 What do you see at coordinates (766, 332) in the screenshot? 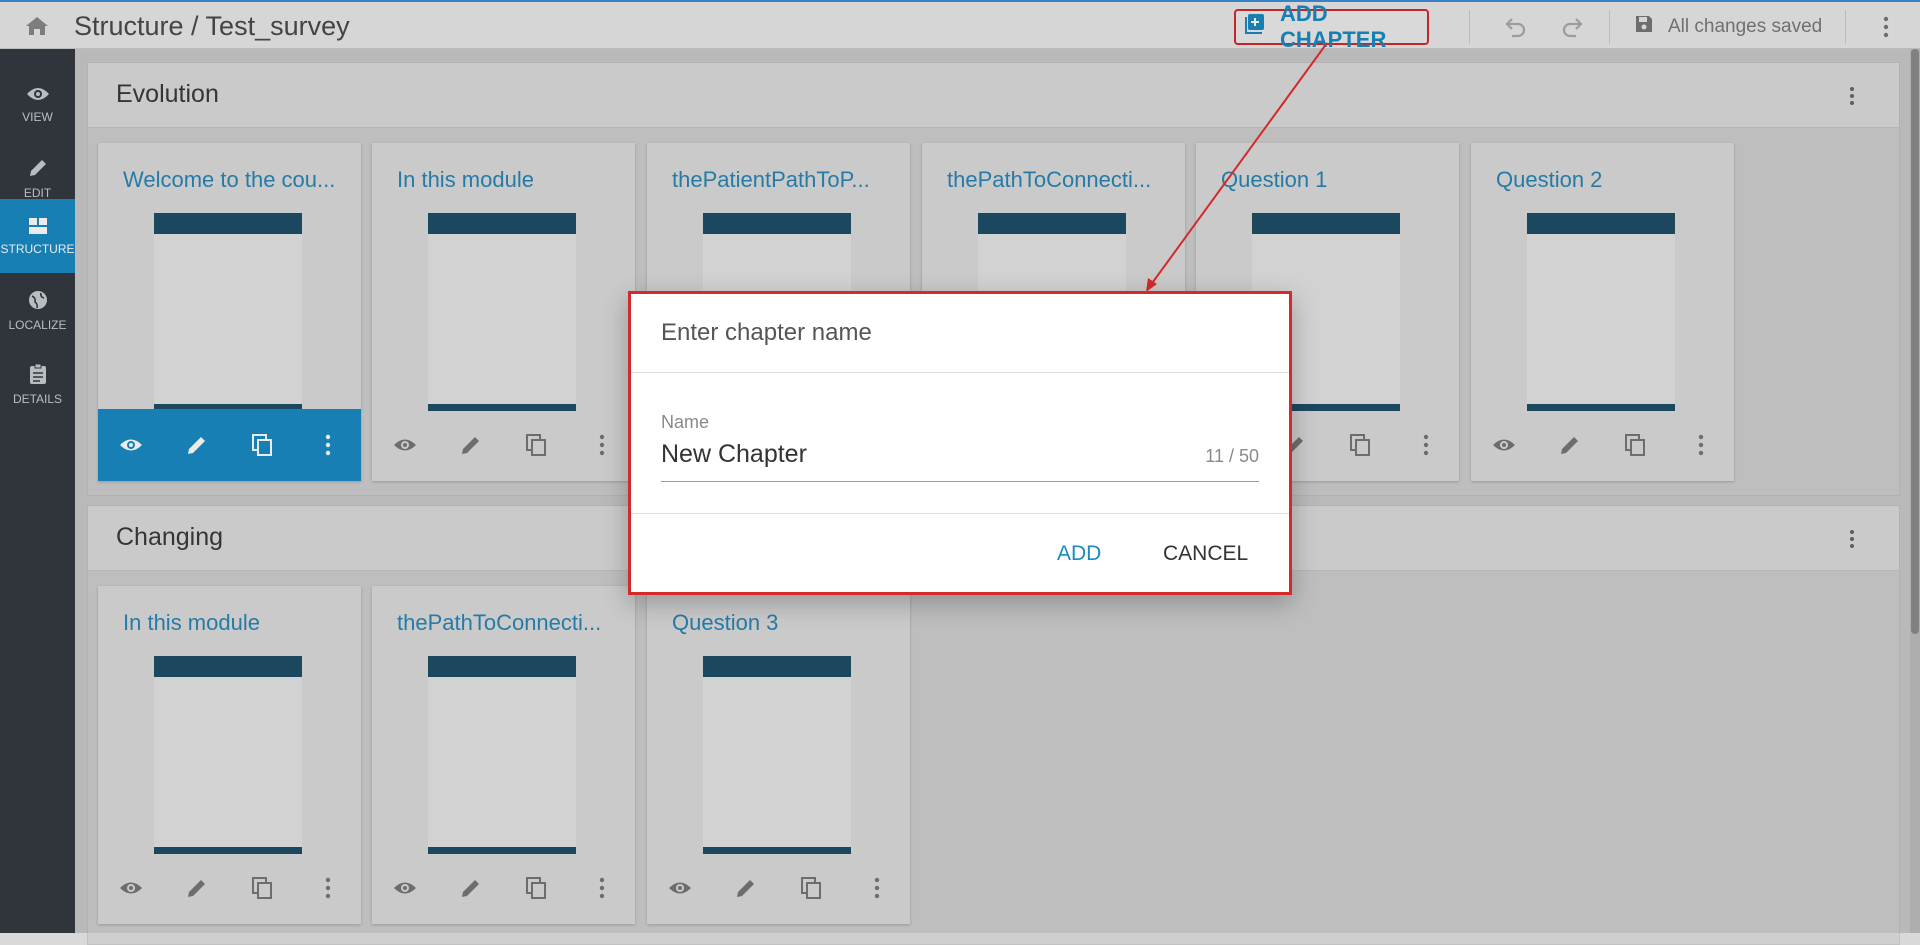
I see `dialog-title: Enter chapter name` at bounding box center [766, 332].